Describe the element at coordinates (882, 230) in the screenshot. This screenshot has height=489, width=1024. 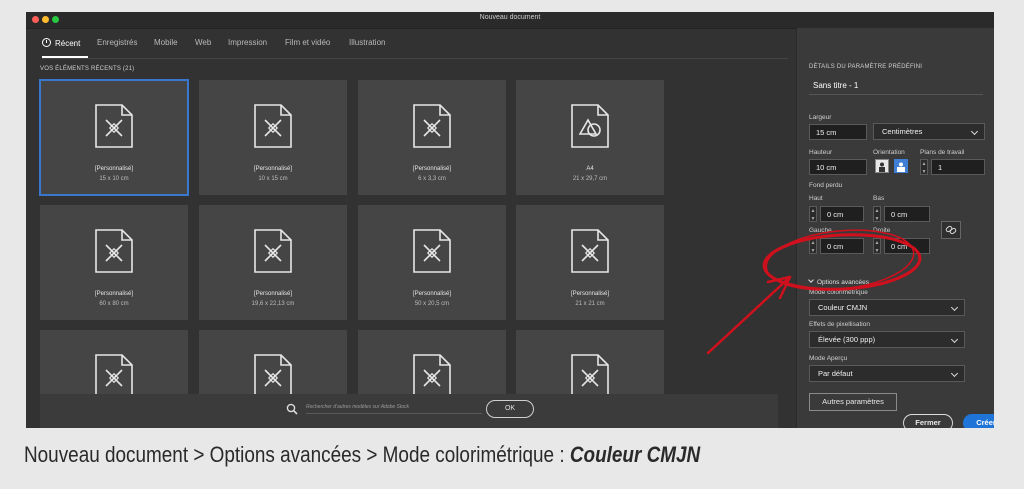
I see `bleed-right-label: Droite` at that location.